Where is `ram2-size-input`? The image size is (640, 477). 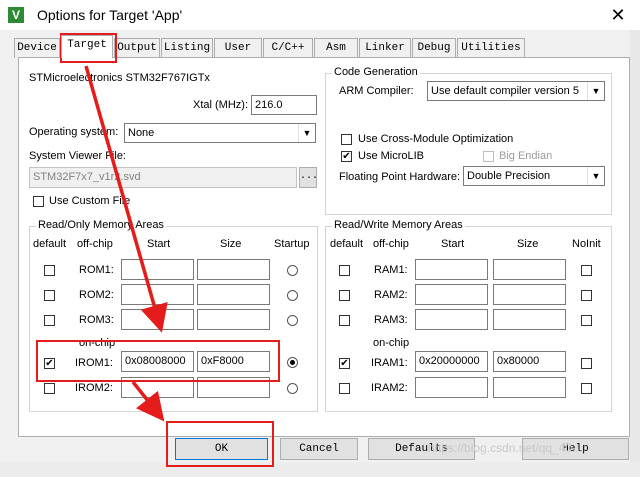 ram2-size-input is located at coordinates (529, 294).